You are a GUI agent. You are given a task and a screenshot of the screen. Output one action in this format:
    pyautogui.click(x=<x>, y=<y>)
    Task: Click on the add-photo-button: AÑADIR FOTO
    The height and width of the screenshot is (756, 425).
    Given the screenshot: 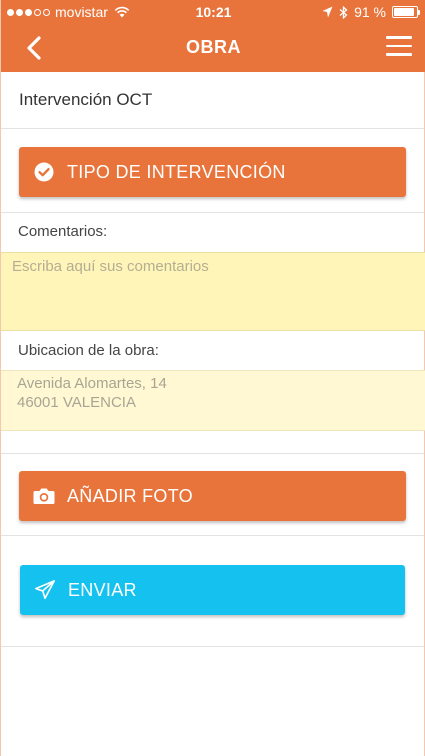 What is the action you would take?
    pyautogui.click(x=212, y=496)
    